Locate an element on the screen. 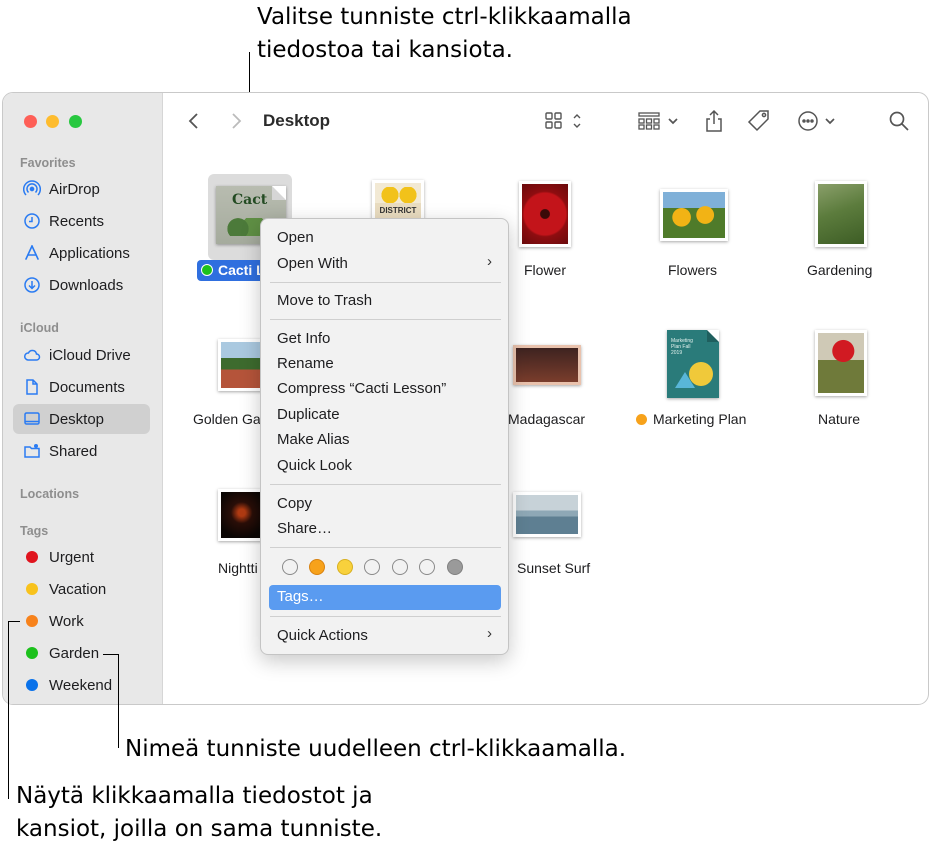 The image size is (931, 851). menu-item-make-alias: Make Alias is located at coordinates (313, 439).